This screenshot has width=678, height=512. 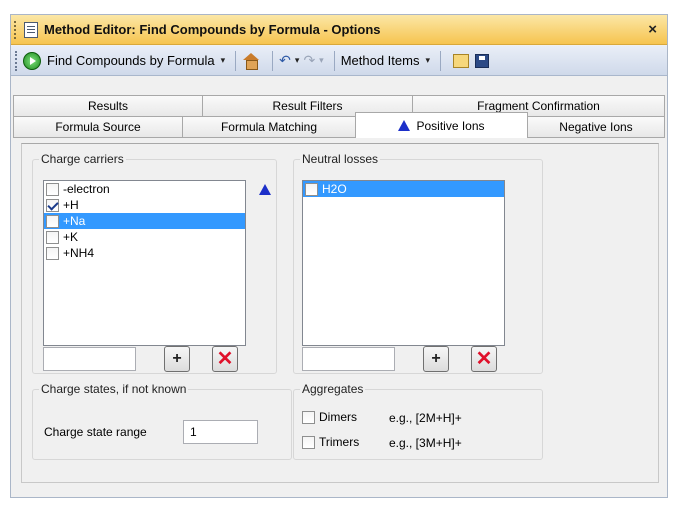 I want to click on add-neutral-loss-button: +, so click(x=436, y=359).